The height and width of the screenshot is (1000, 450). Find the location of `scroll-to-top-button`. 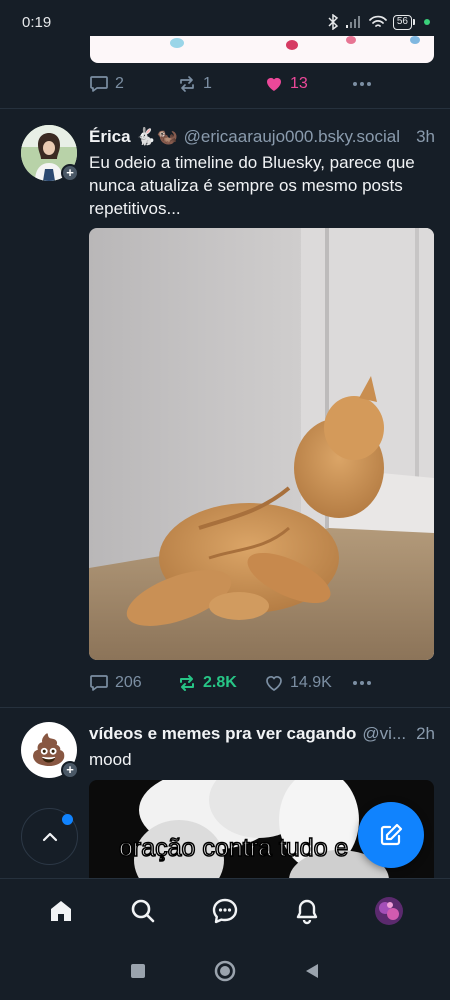

scroll-to-top-button is located at coordinates (49, 836).